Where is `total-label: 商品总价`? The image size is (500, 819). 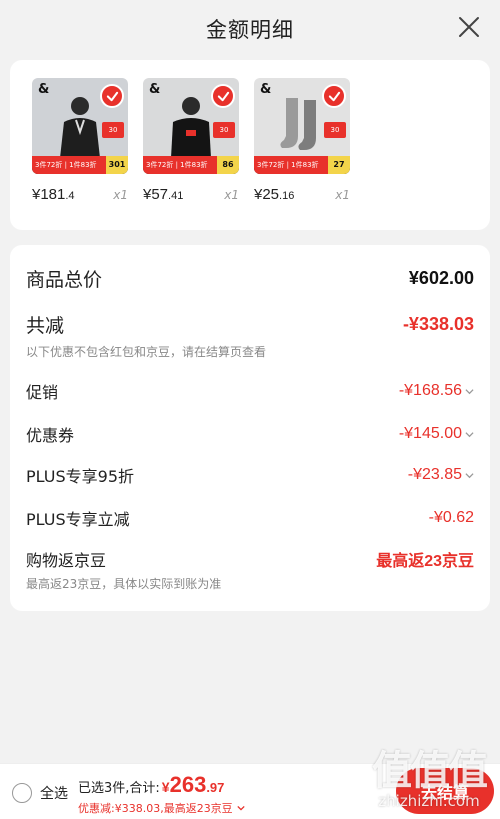 total-label: 商品总价 is located at coordinates (64, 280).